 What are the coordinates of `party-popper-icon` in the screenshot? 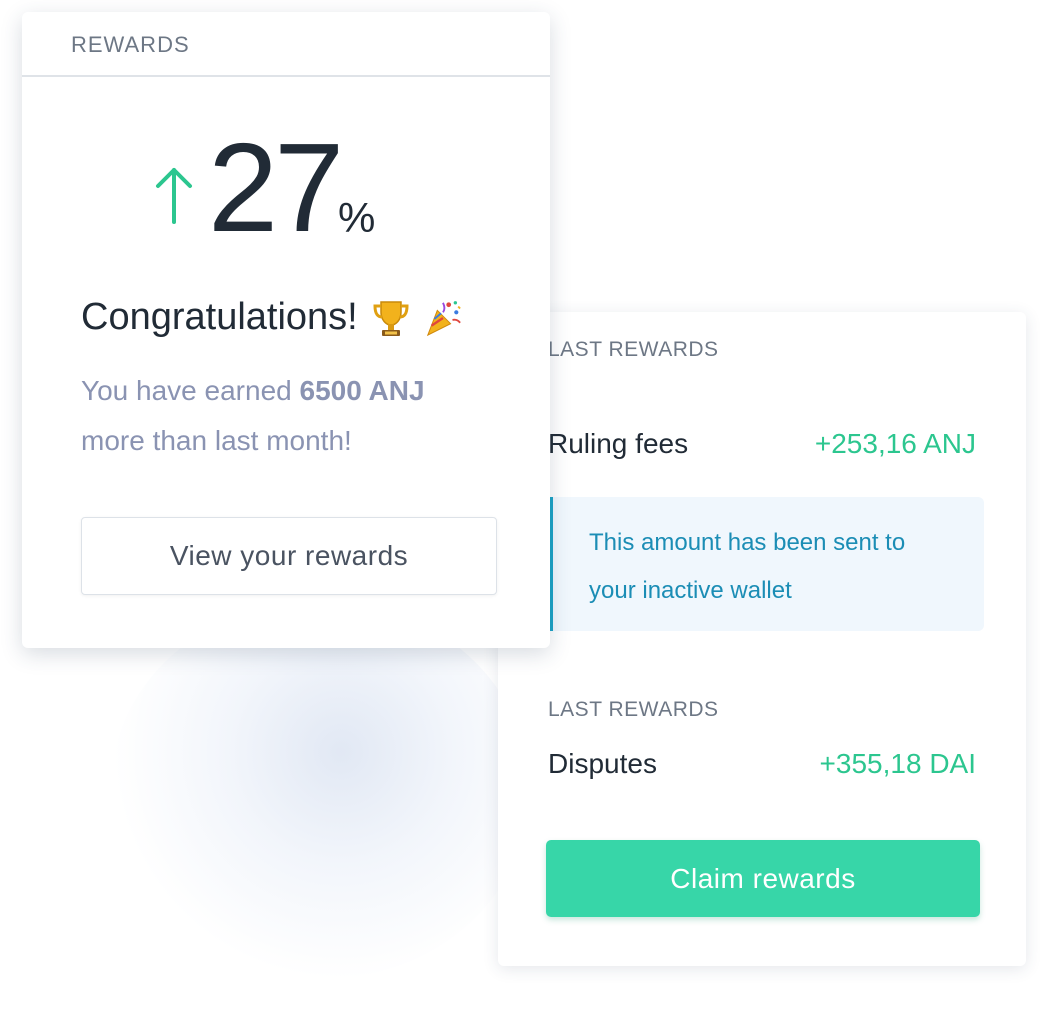 It's located at (443, 318).